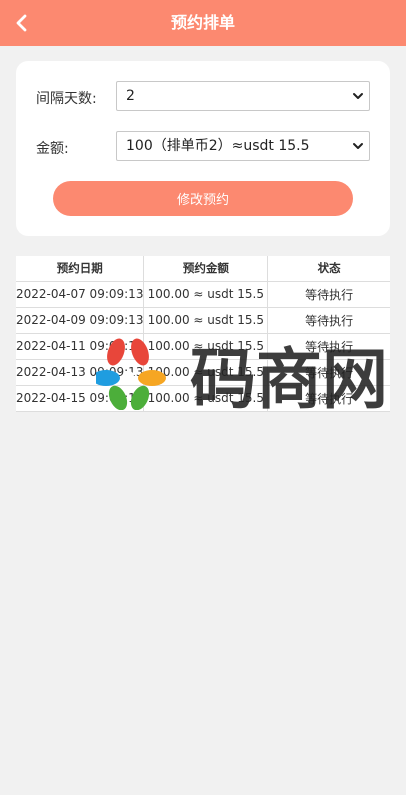  I want to click on row-date: 2022-04-11 09:09:13, so click(80, 346).